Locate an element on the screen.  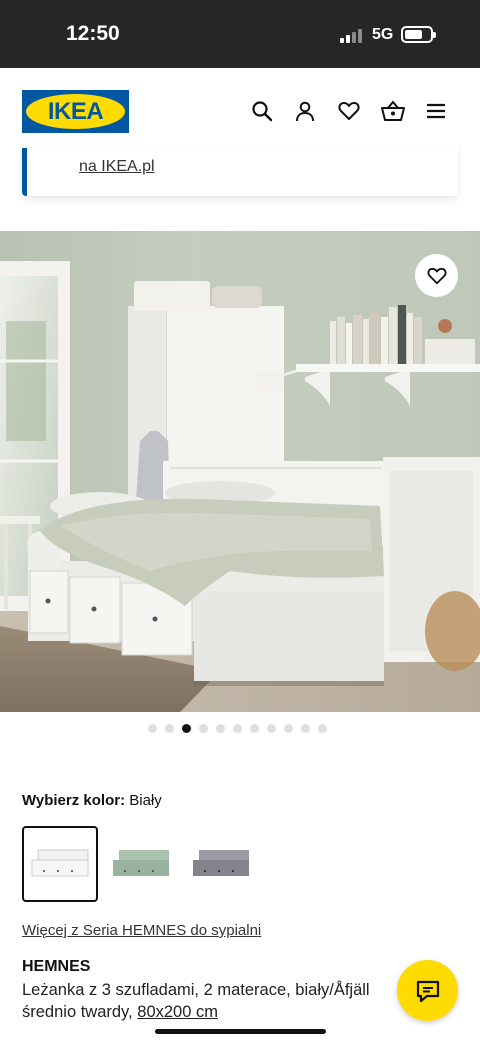
search-icon is located at coordinates (262, 111).